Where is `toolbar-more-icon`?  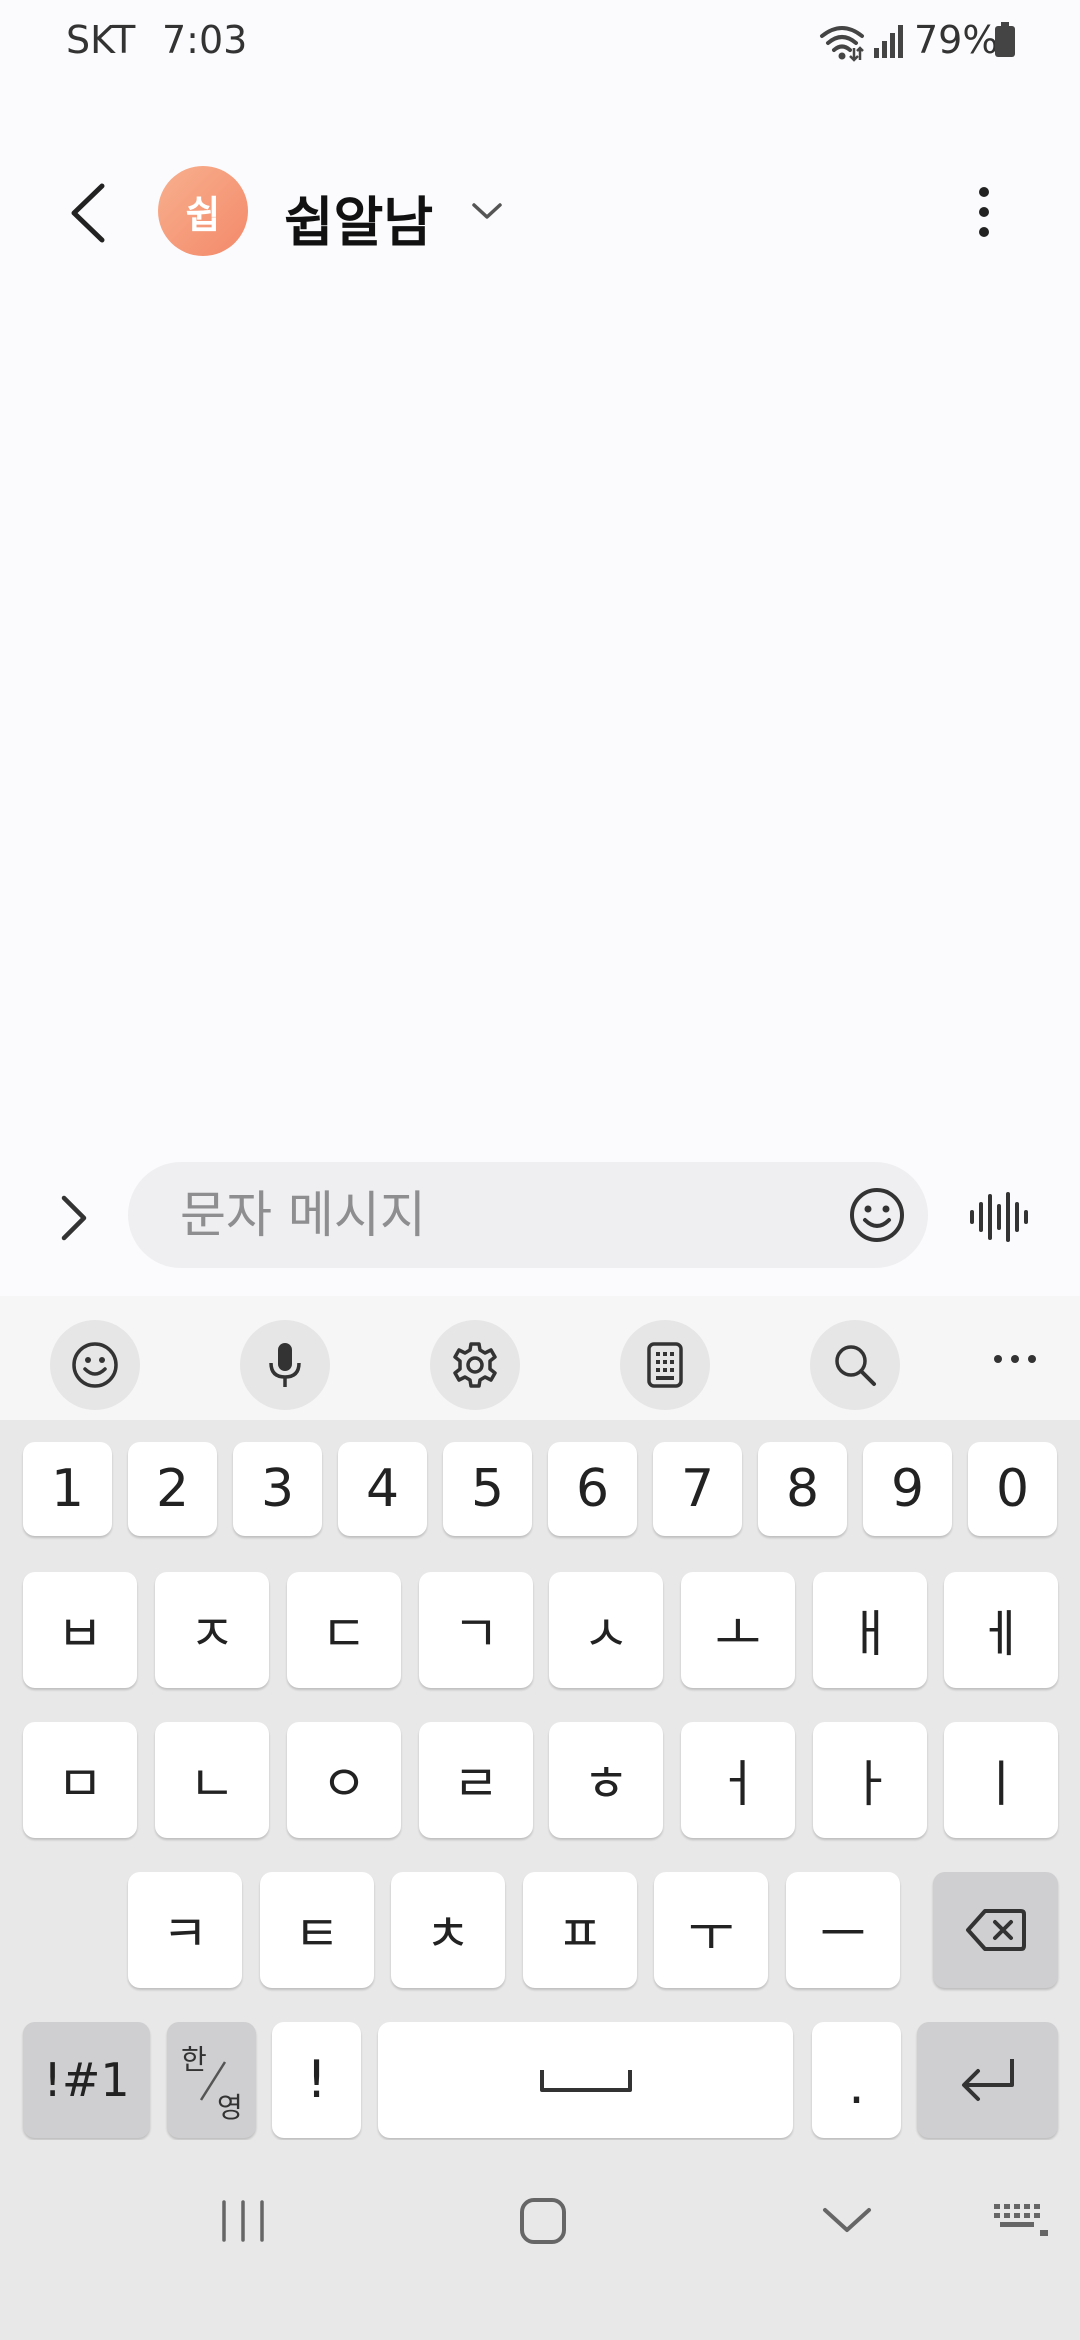
toolbar-more-icon is located at coordinates (1015, 1359).